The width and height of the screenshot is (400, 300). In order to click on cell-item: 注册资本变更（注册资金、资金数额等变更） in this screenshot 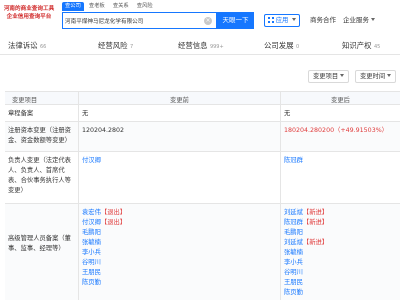, I will do `click(41, 136)`.